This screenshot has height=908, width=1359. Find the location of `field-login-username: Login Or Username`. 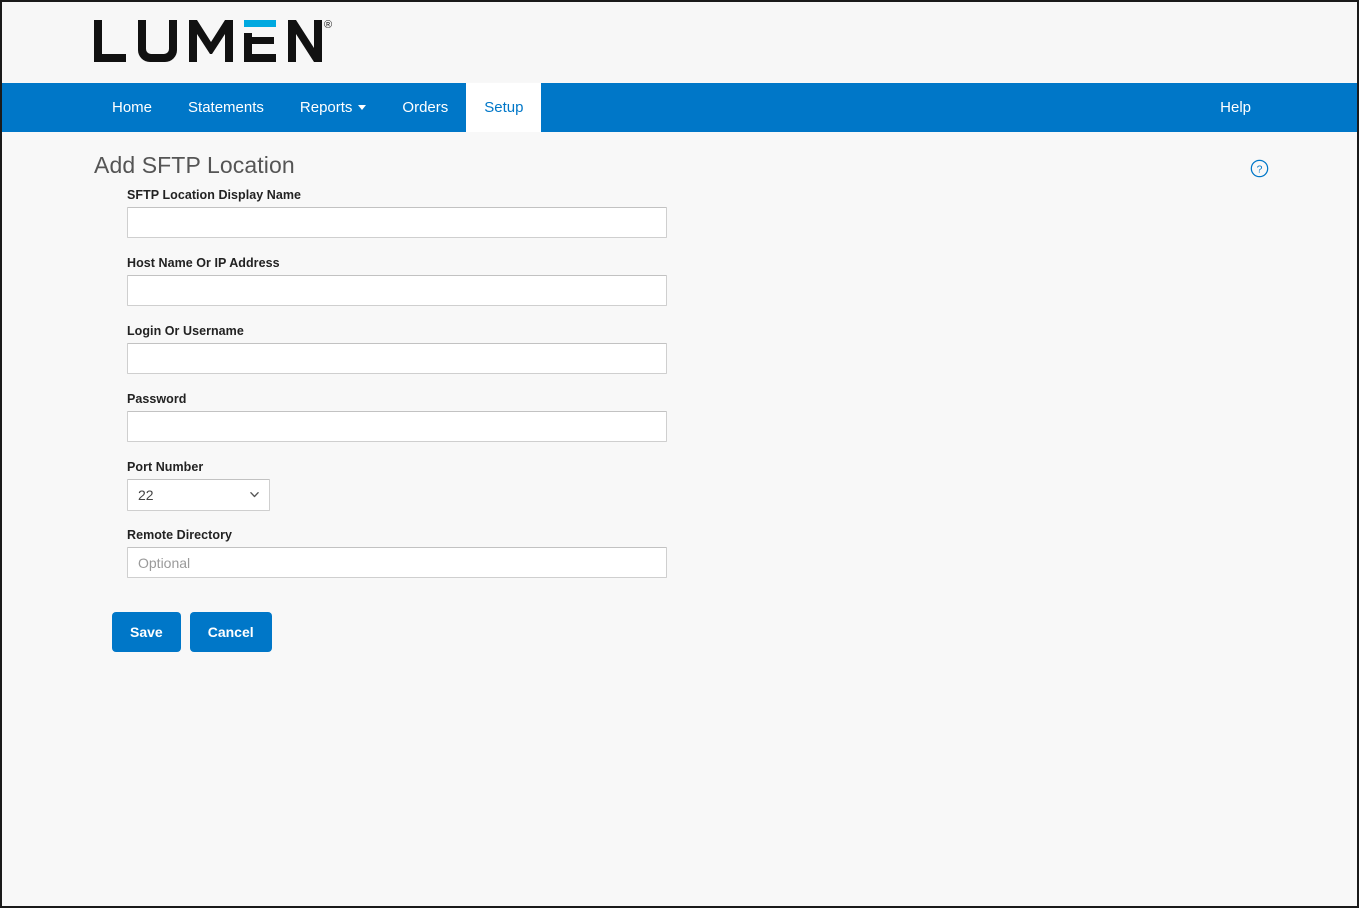

field-login-username: Login Or Username is located at coordinates (407, 349).